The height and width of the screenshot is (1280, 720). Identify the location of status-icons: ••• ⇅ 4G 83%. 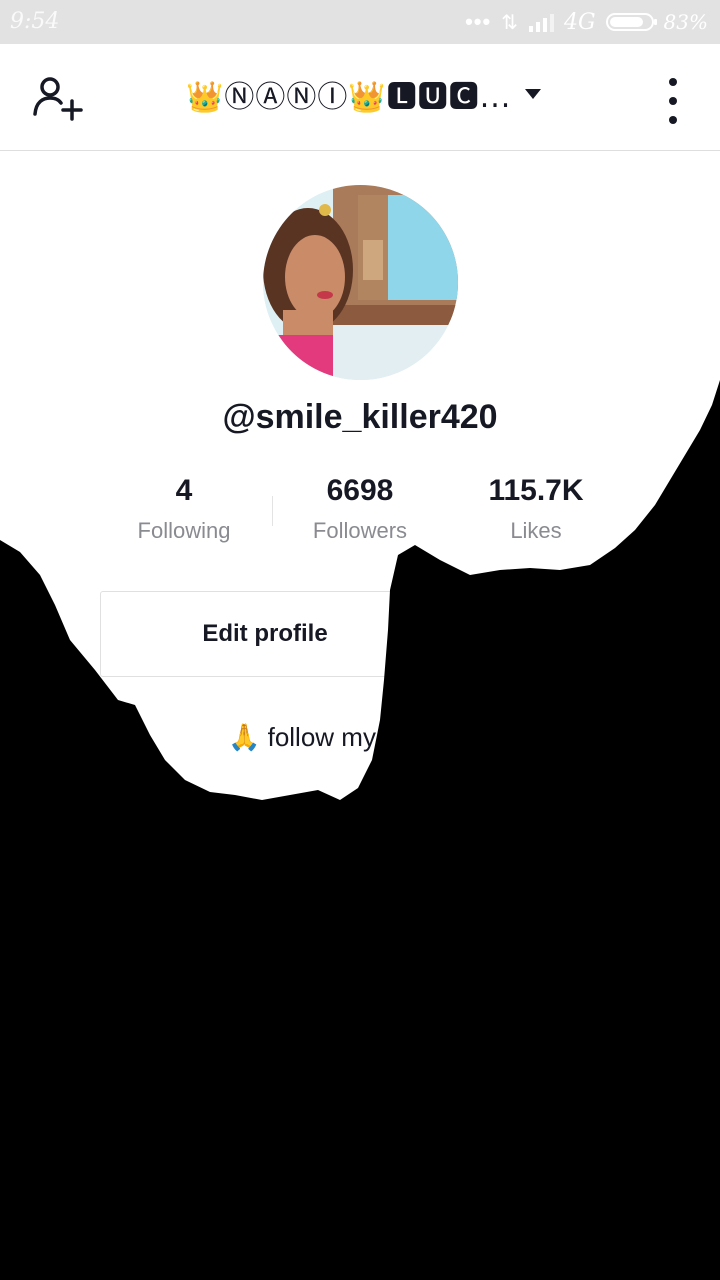
(586, 22).